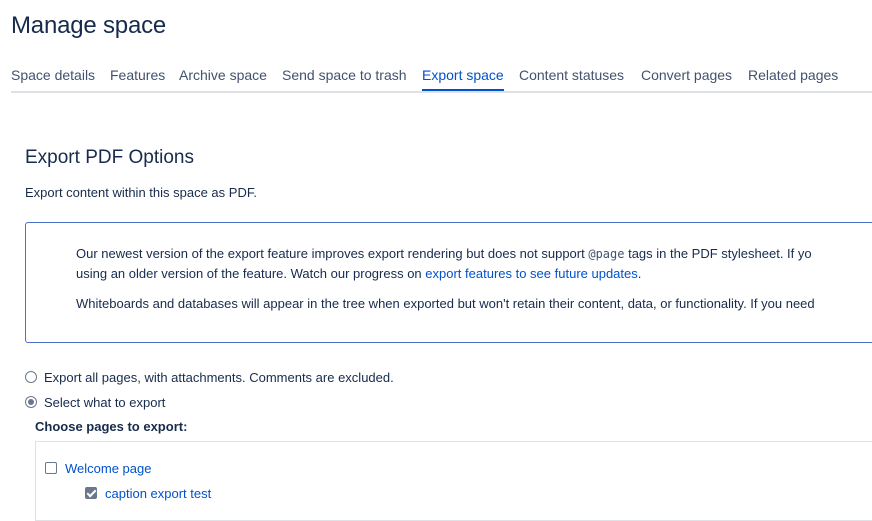 This screenshot has width=872, height=521. I want to click on caption-export-test-checkbox, so click(91, 493).